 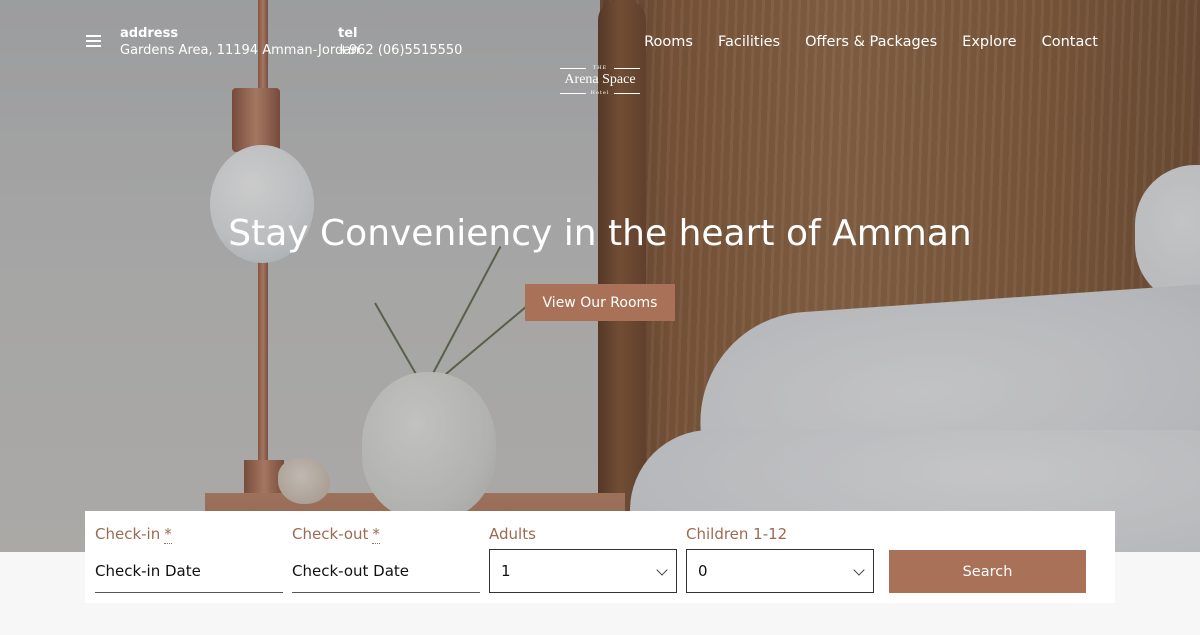 I want to click on tel-value: +962 (06)5515550, so click(x=400, y=51).